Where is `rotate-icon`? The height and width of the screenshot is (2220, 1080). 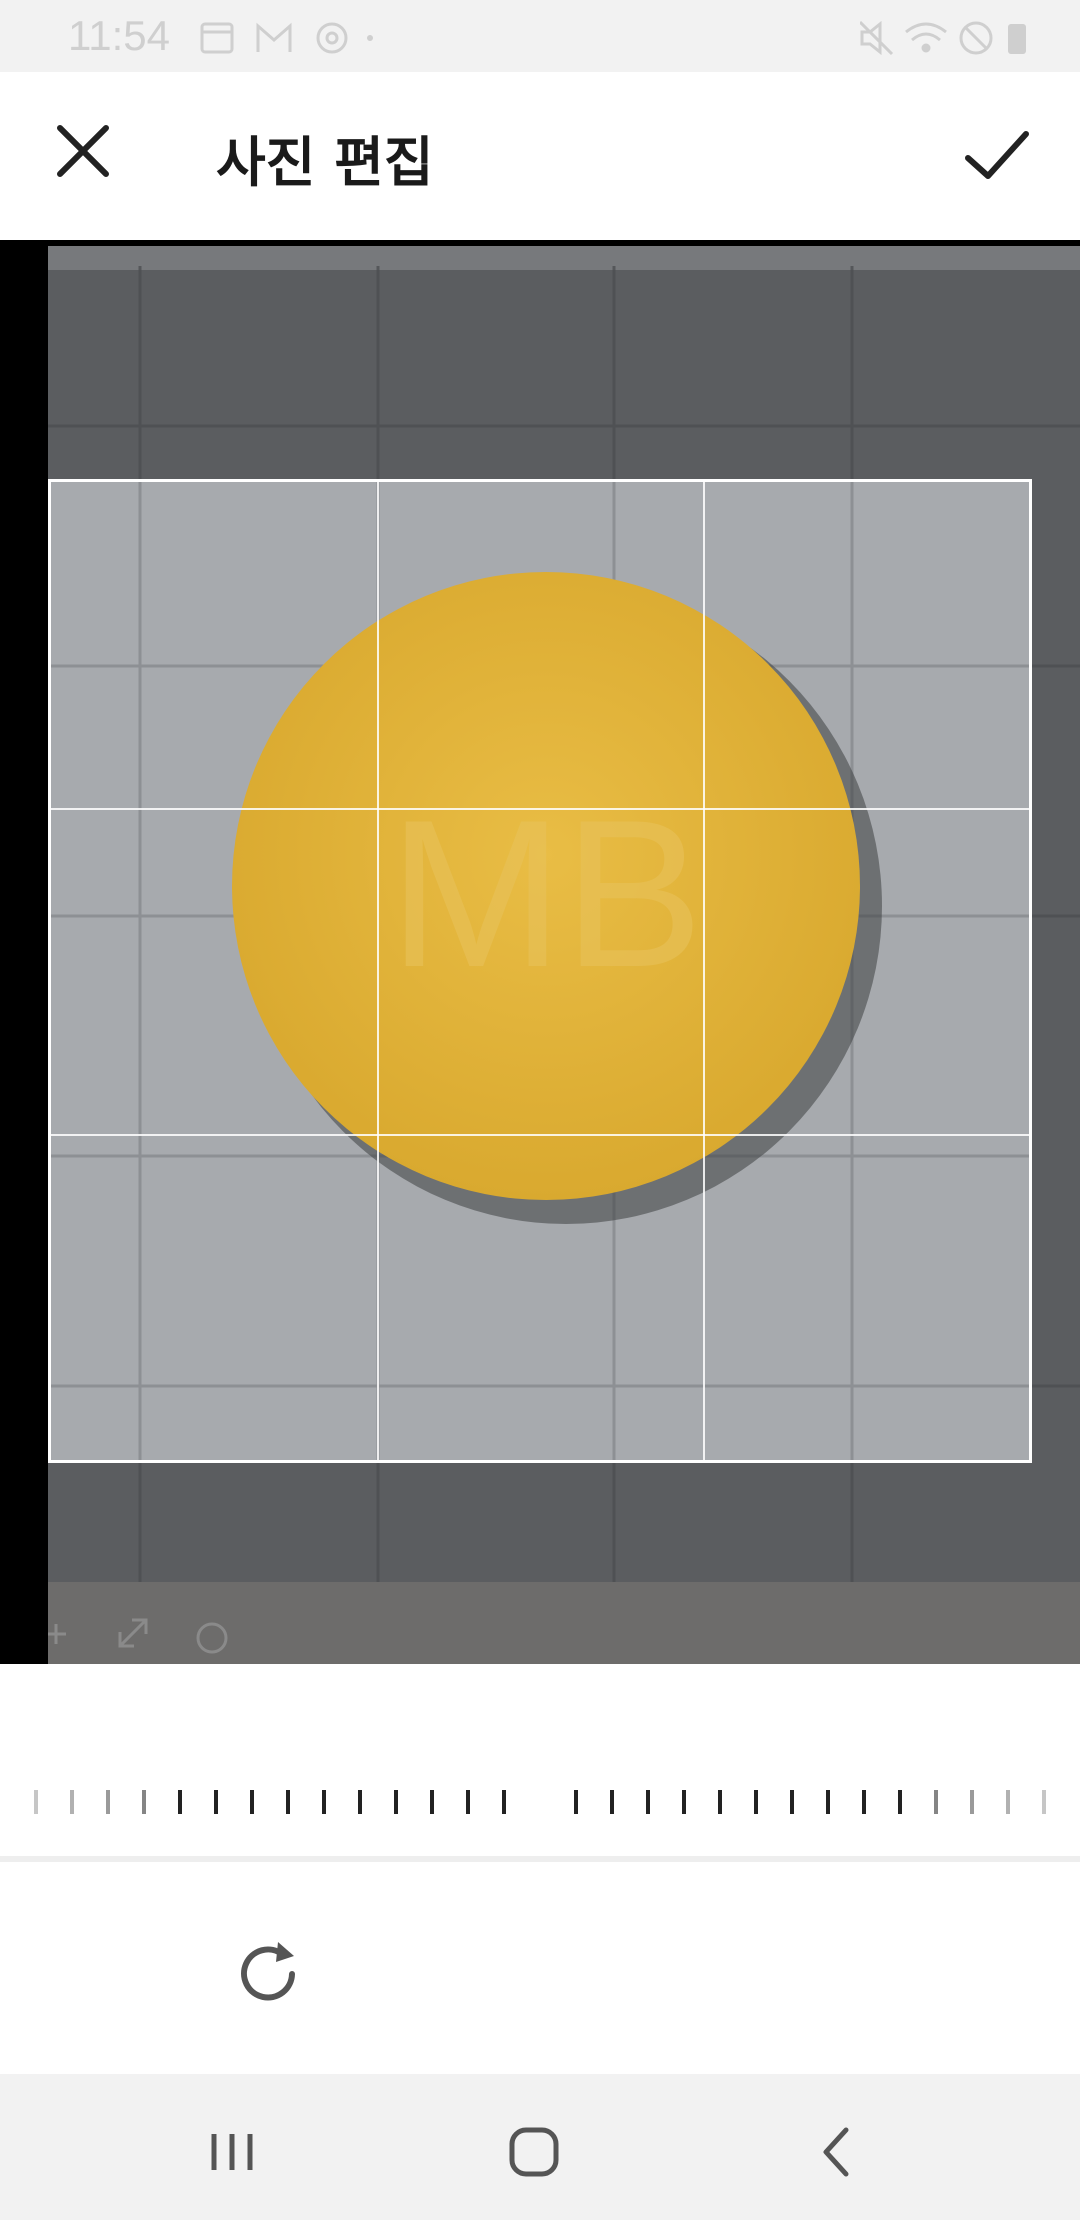
rotate-icon is located at coordinates (268, 1971).